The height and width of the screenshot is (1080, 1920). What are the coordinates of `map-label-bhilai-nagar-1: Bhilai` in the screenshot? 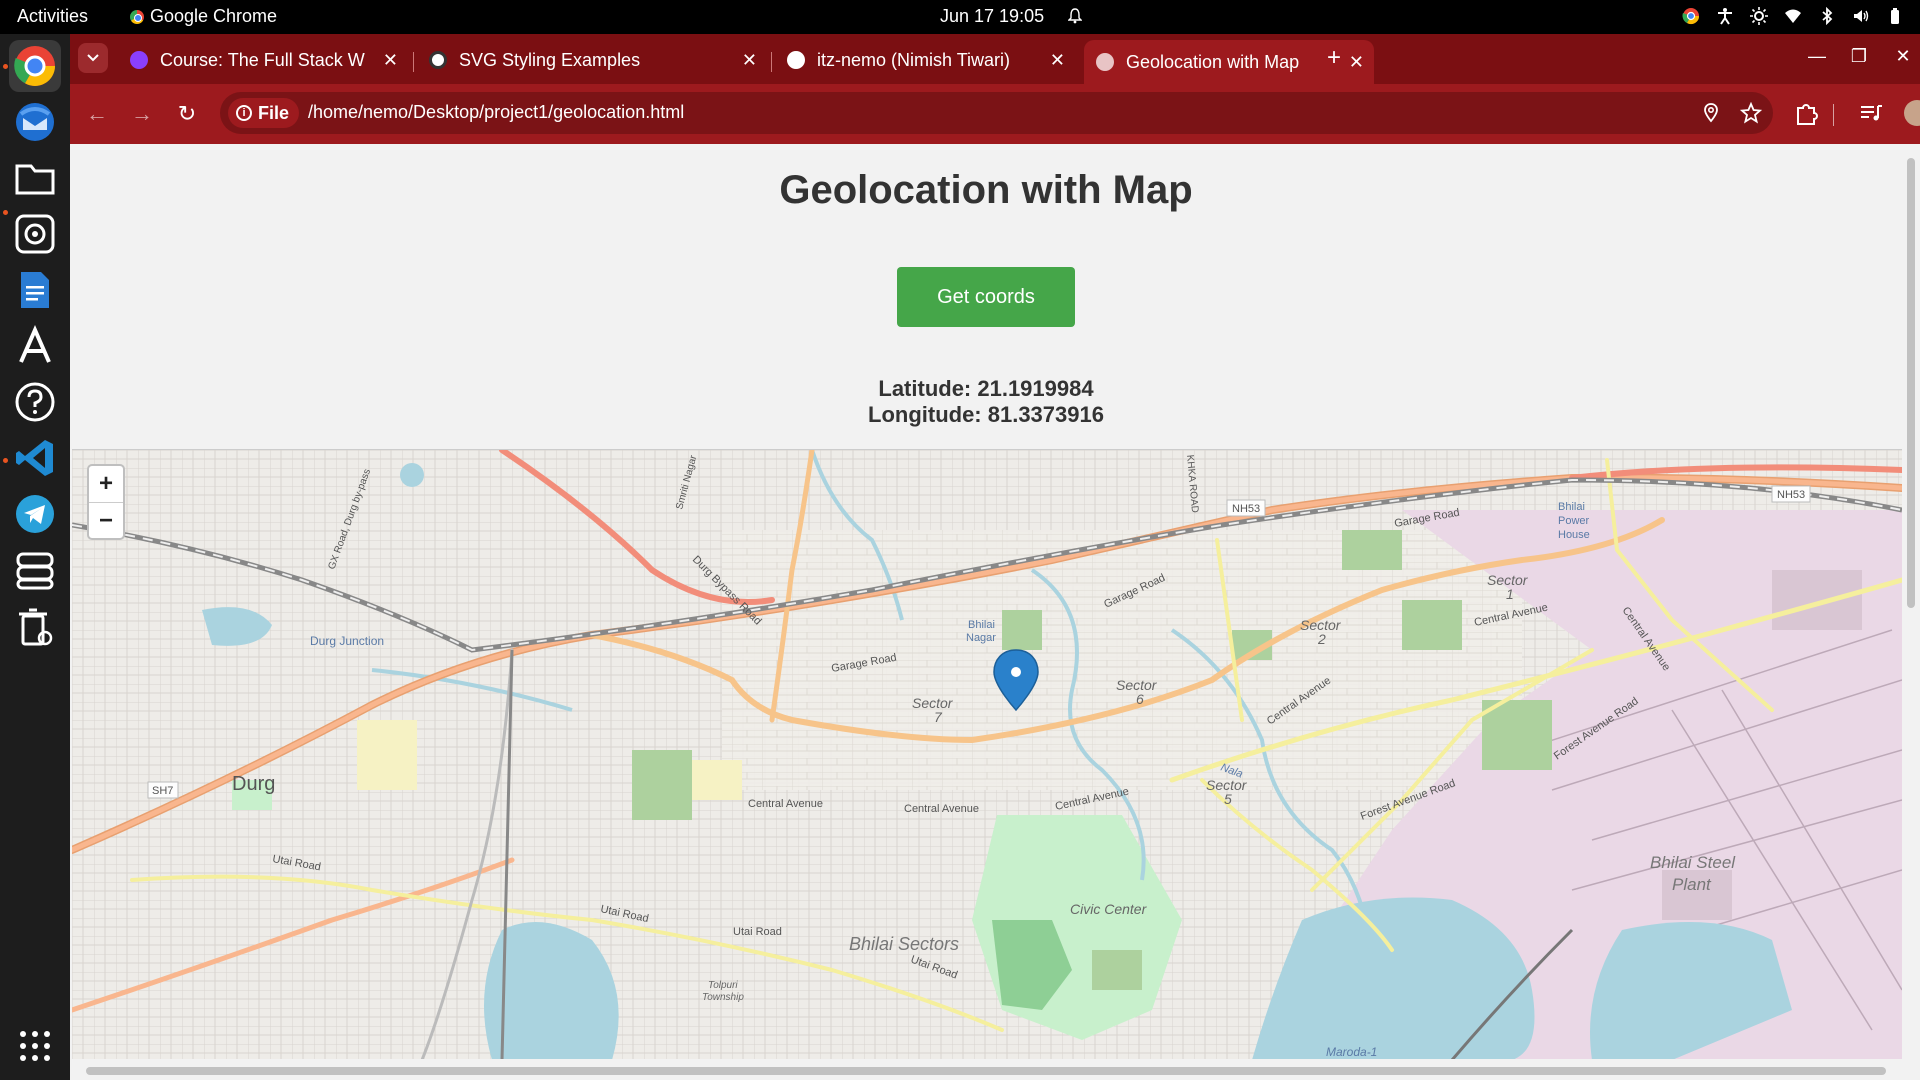 It's located at (981, 625).